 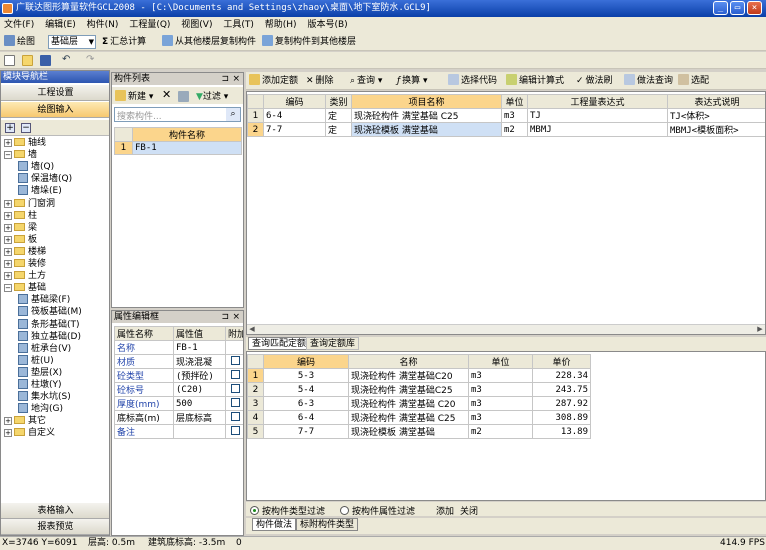 I want to click on scroll-right-icon: ▶, so click(x=760, y=329).